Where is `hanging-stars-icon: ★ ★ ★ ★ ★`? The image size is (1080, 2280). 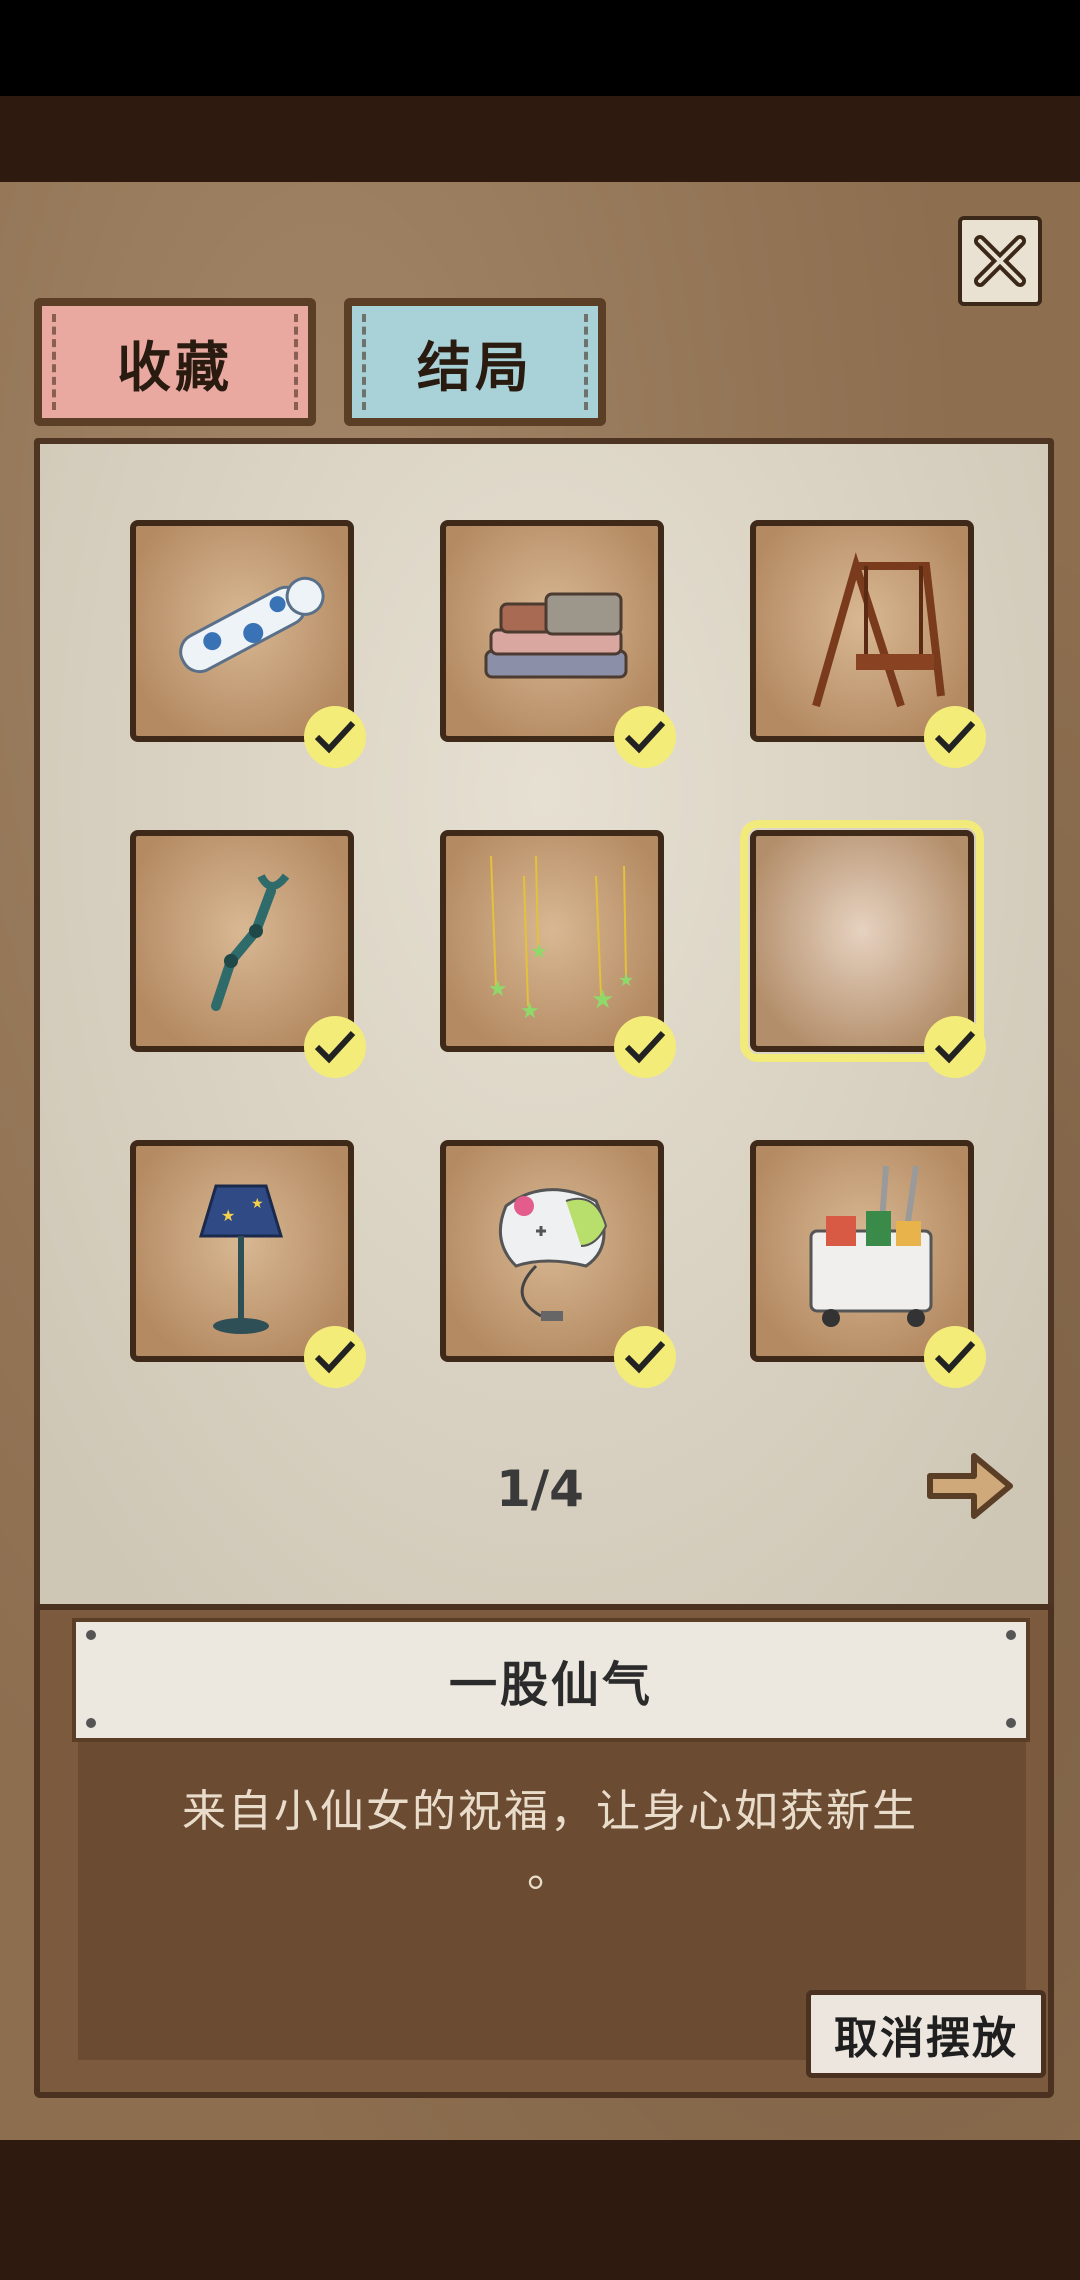
hanging-stars-icon: ★ ★ ★ ★ ★ is located at coordinates (561, 939).